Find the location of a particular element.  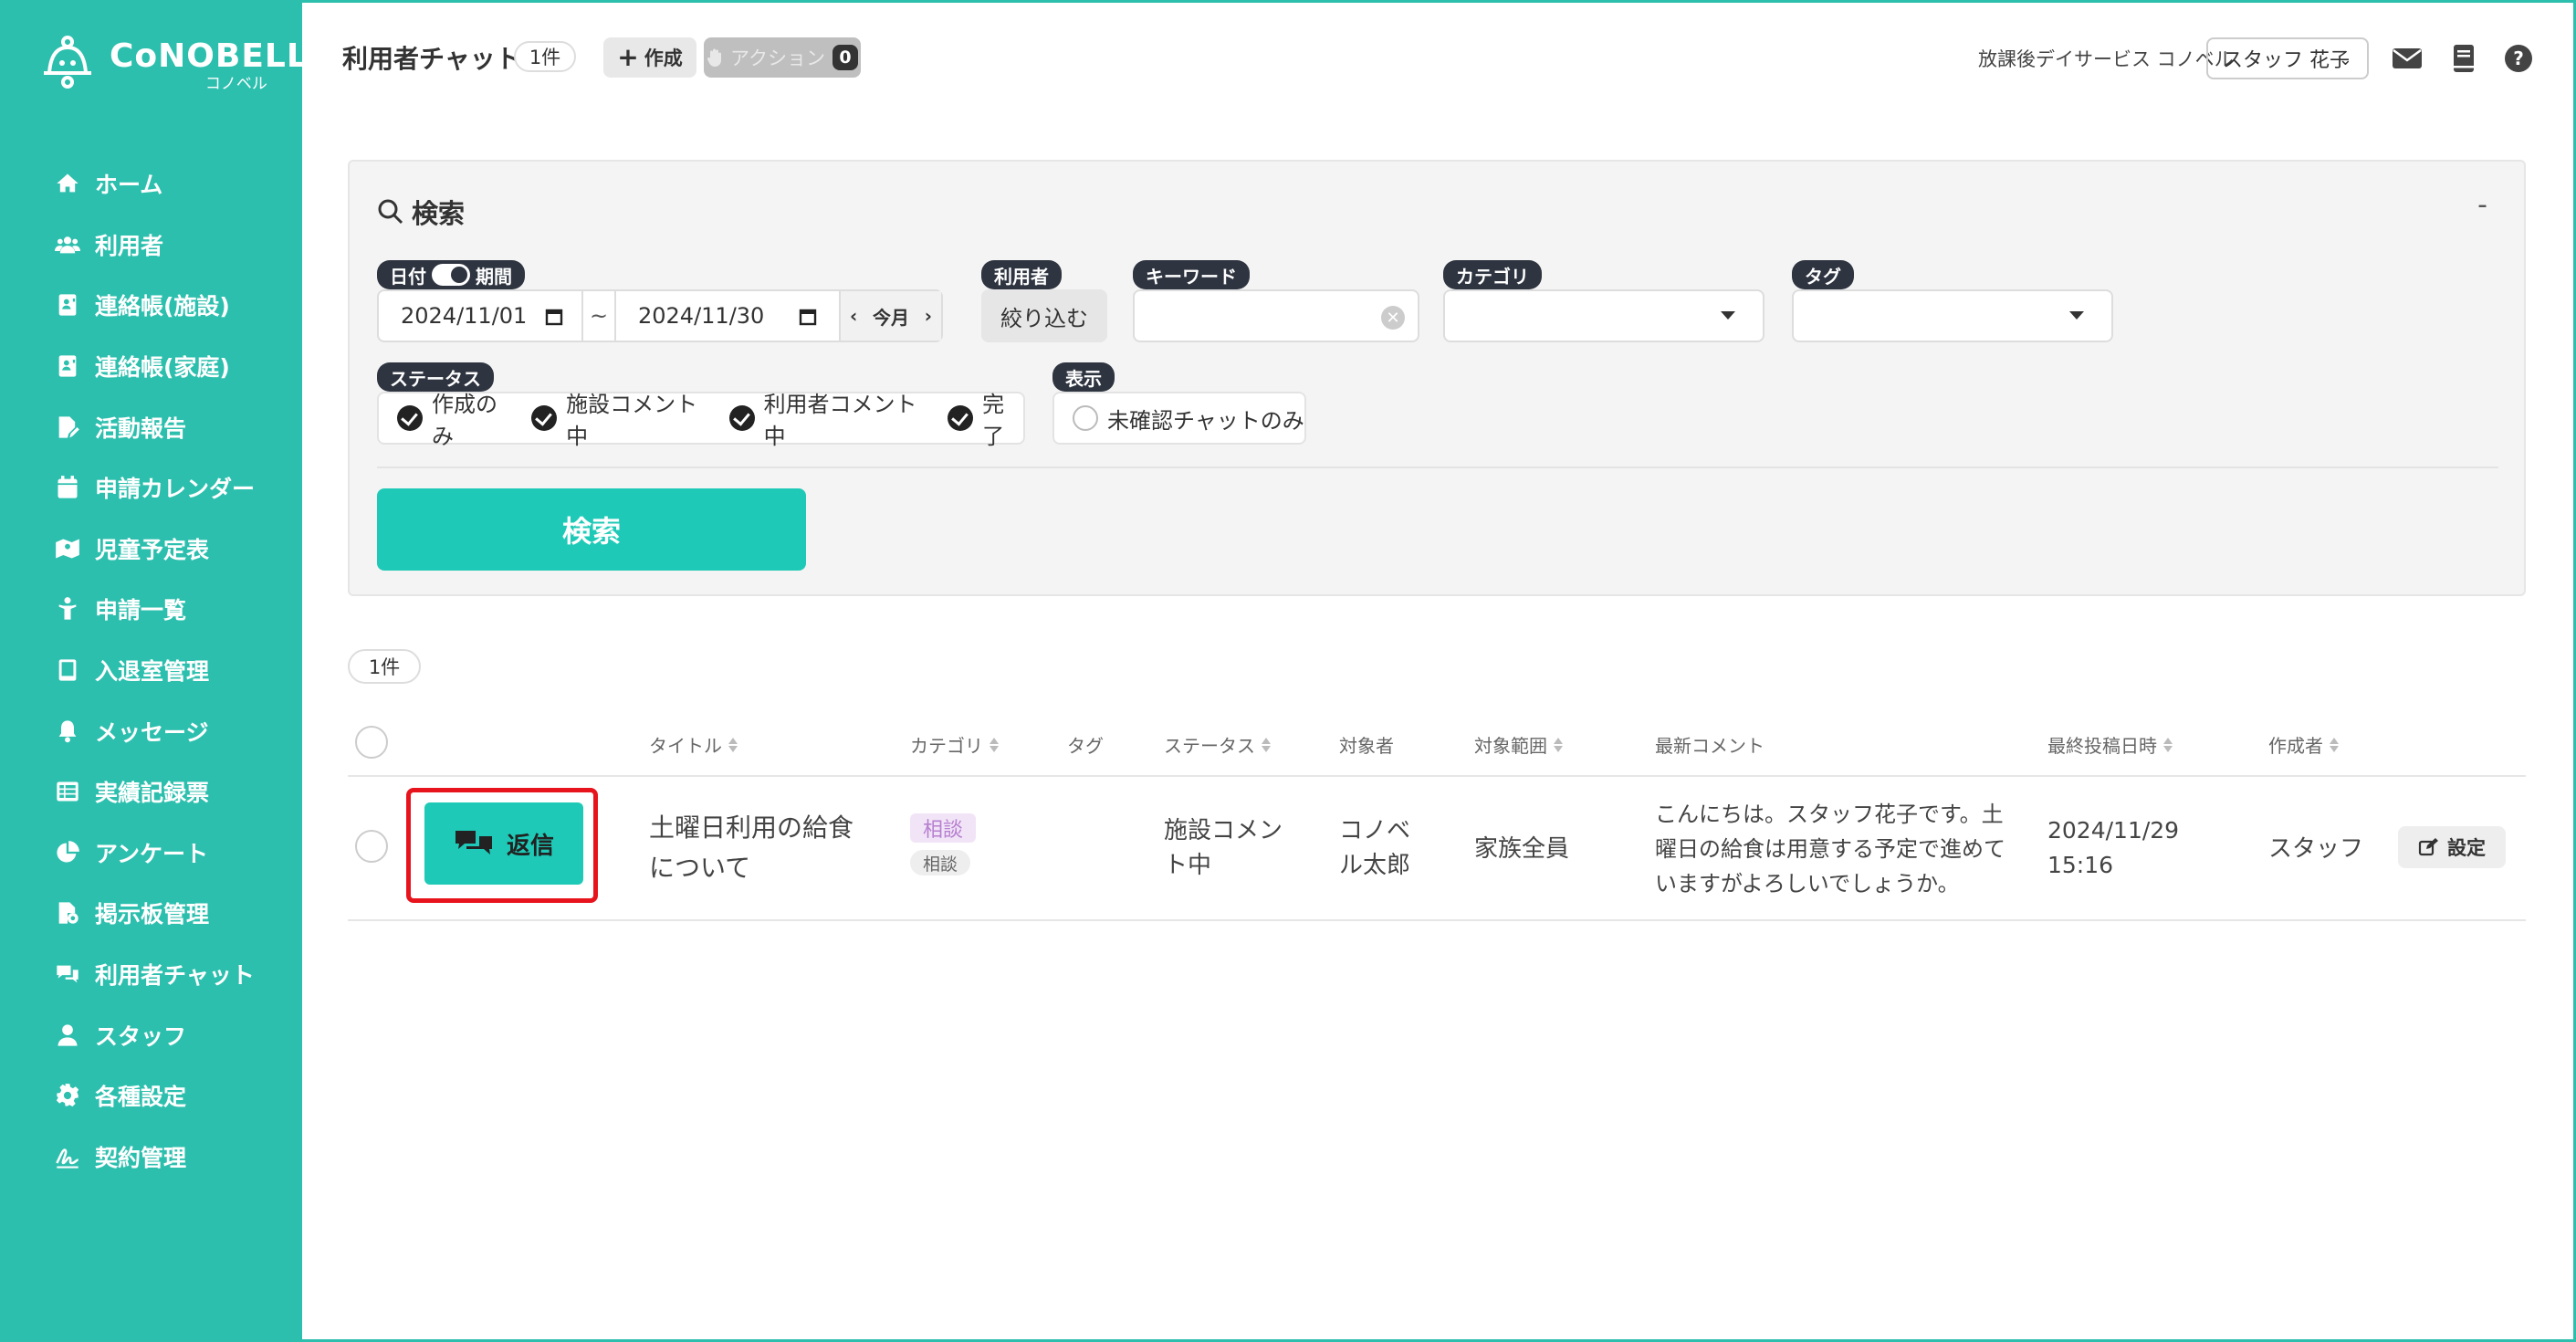

calendar-icon is located at coordinates (808, 317).